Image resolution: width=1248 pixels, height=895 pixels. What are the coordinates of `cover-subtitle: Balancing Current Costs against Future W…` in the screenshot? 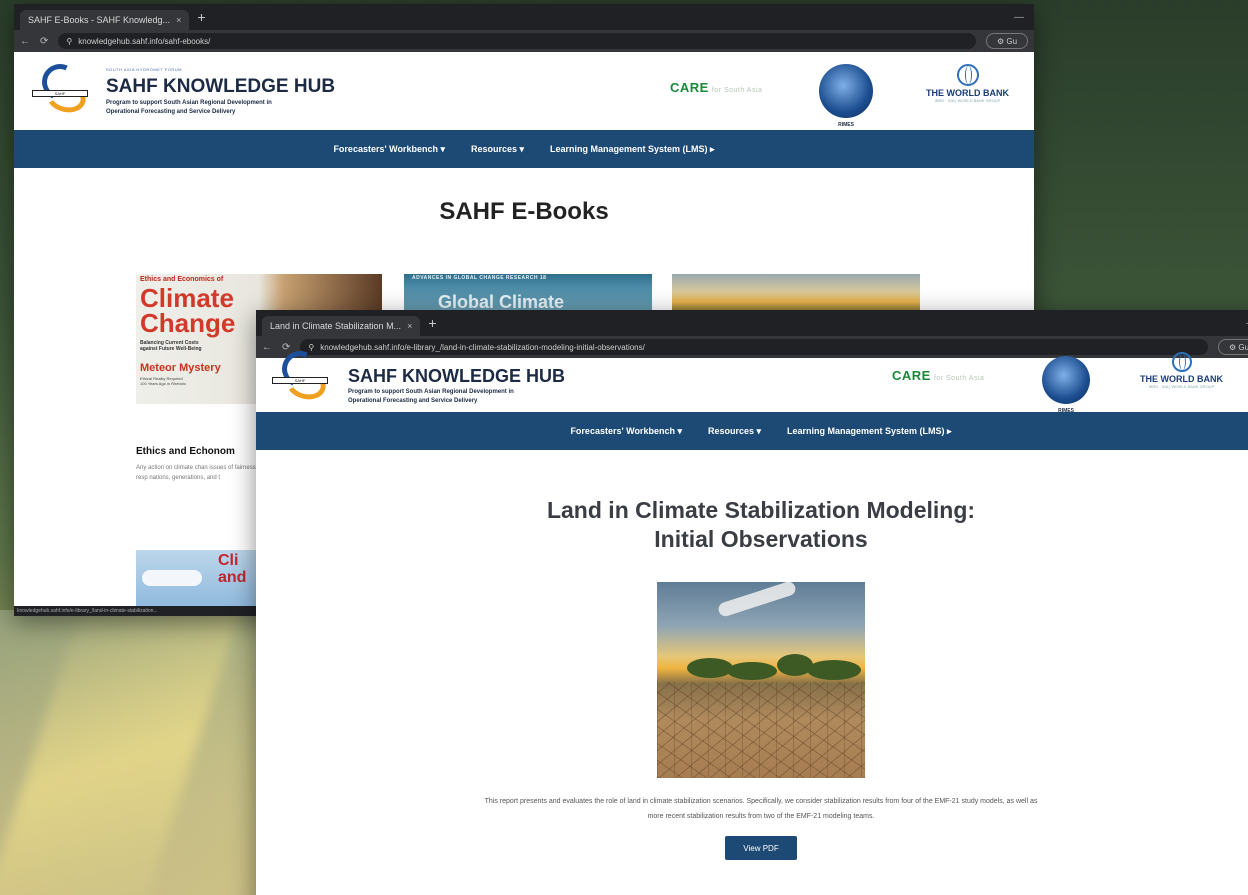 It's located at (171, 346).